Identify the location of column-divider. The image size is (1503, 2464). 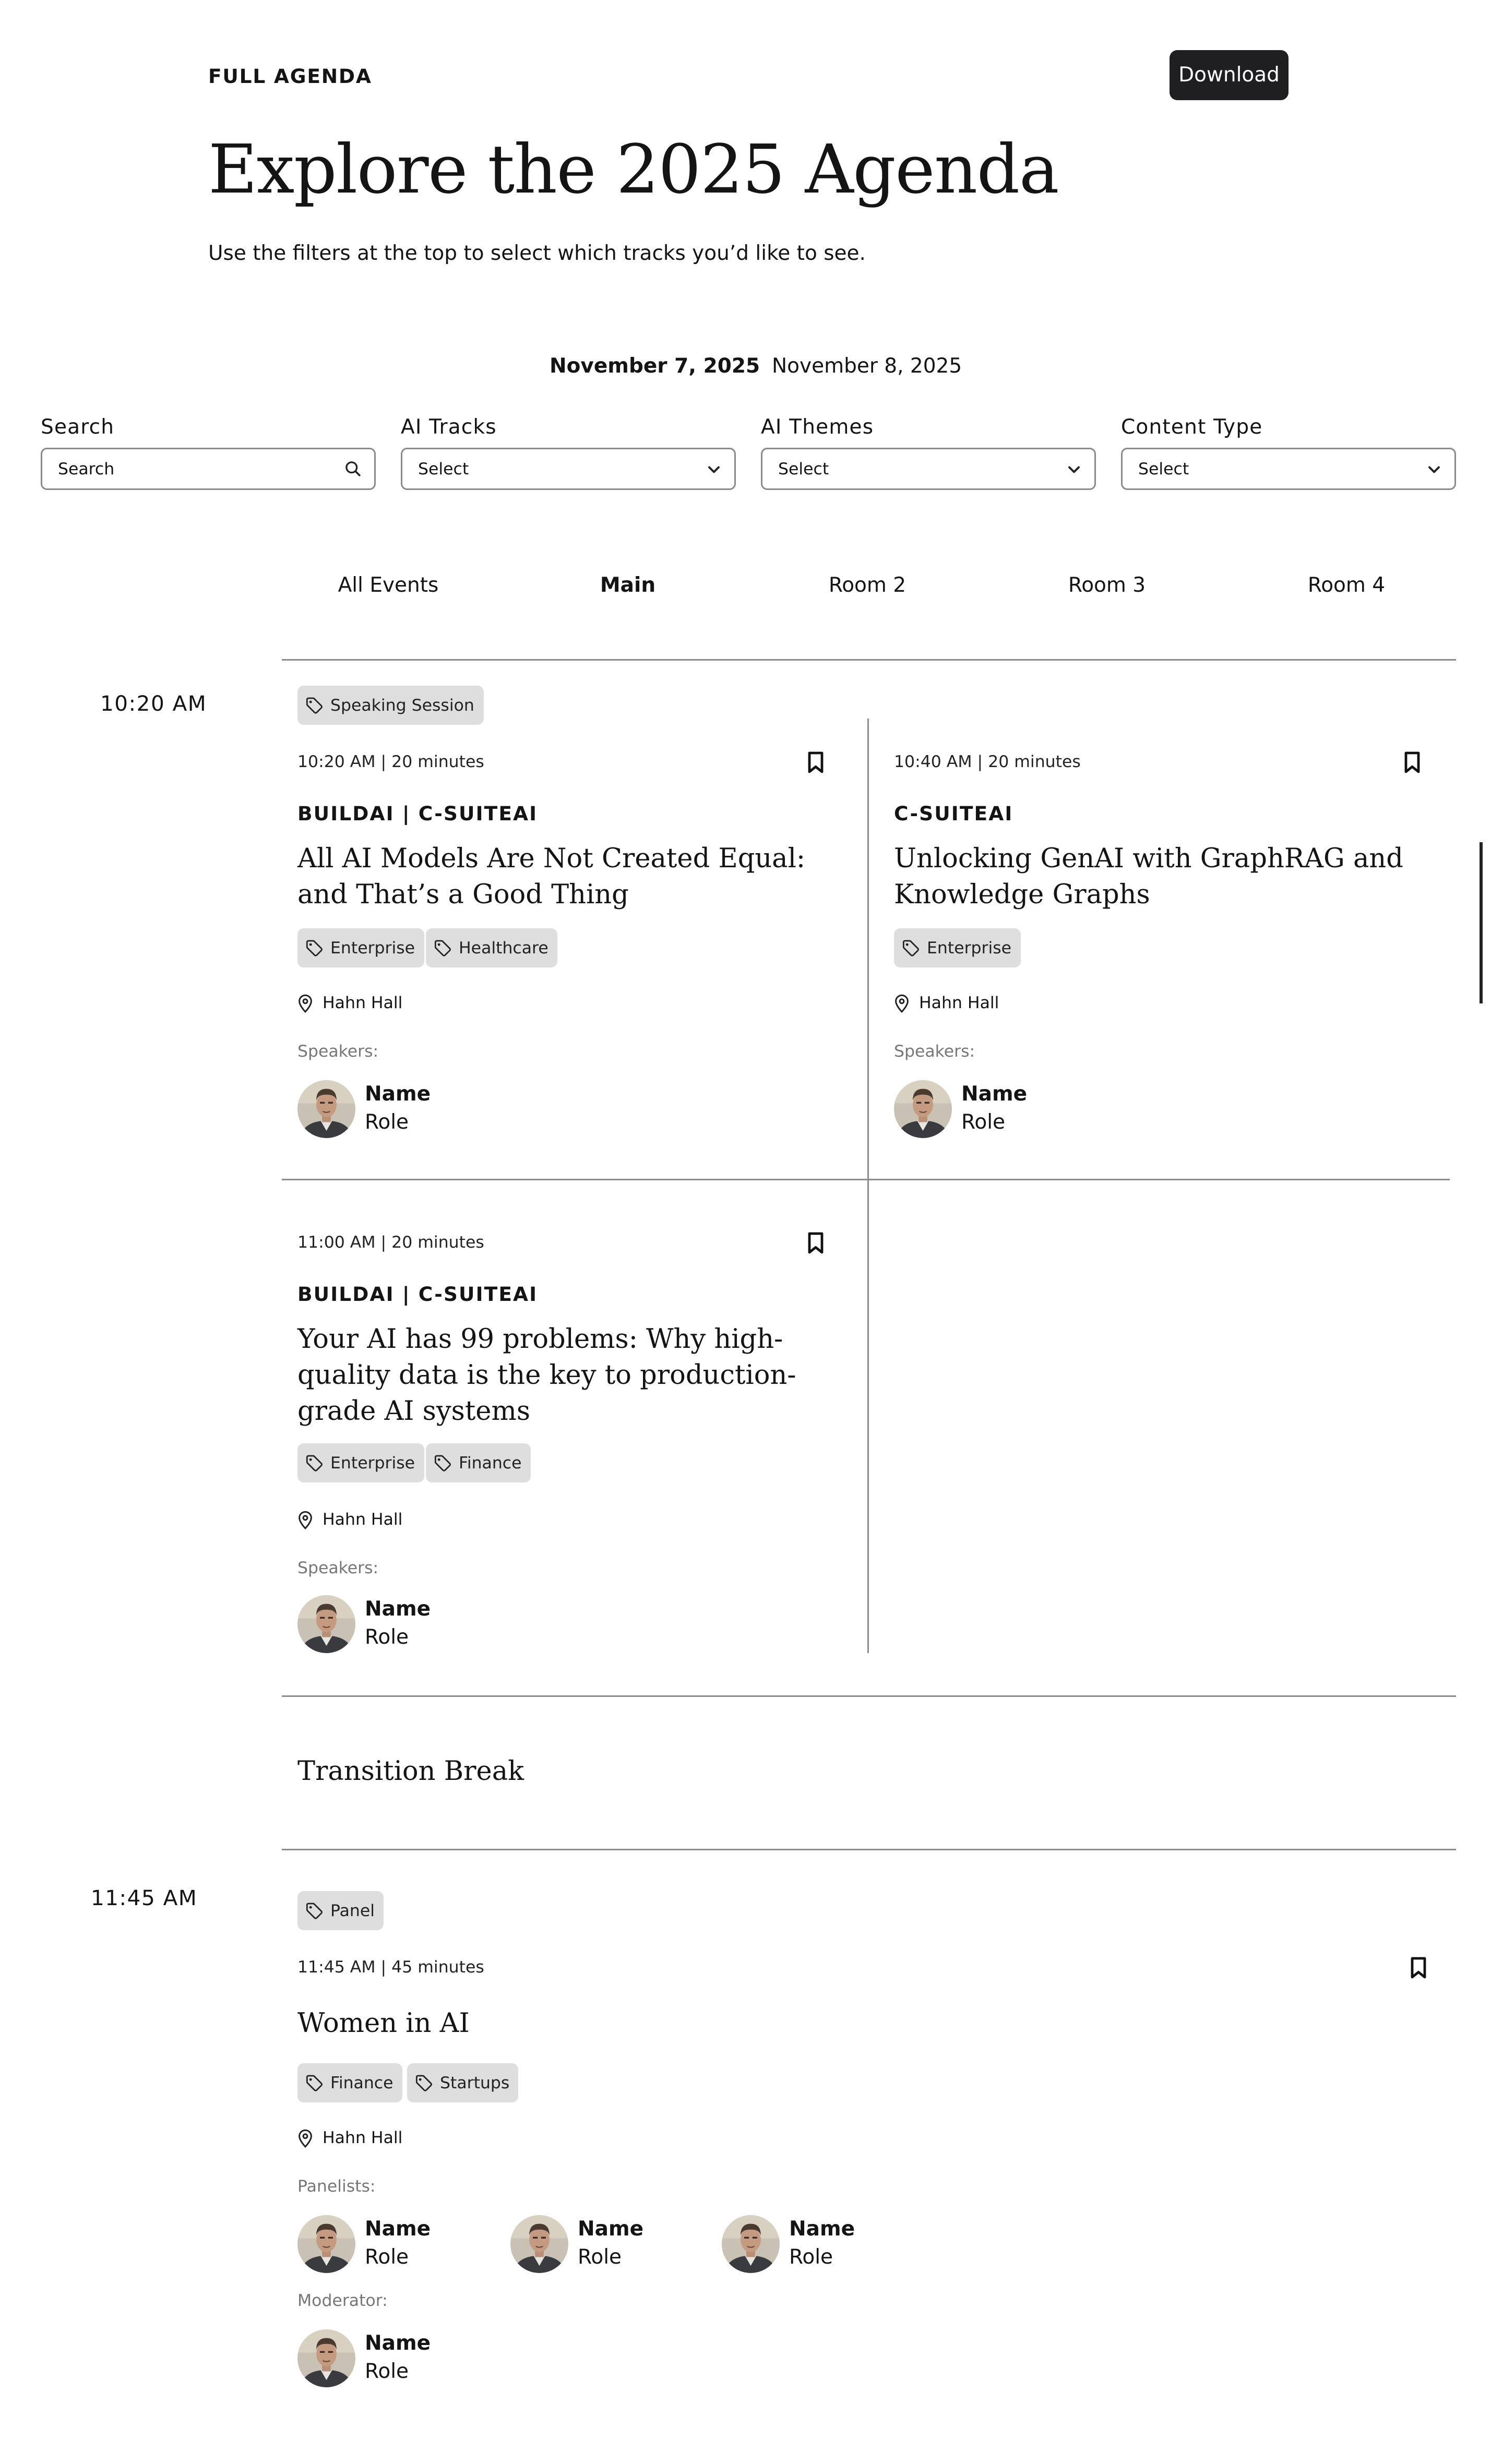
(868, 1186).